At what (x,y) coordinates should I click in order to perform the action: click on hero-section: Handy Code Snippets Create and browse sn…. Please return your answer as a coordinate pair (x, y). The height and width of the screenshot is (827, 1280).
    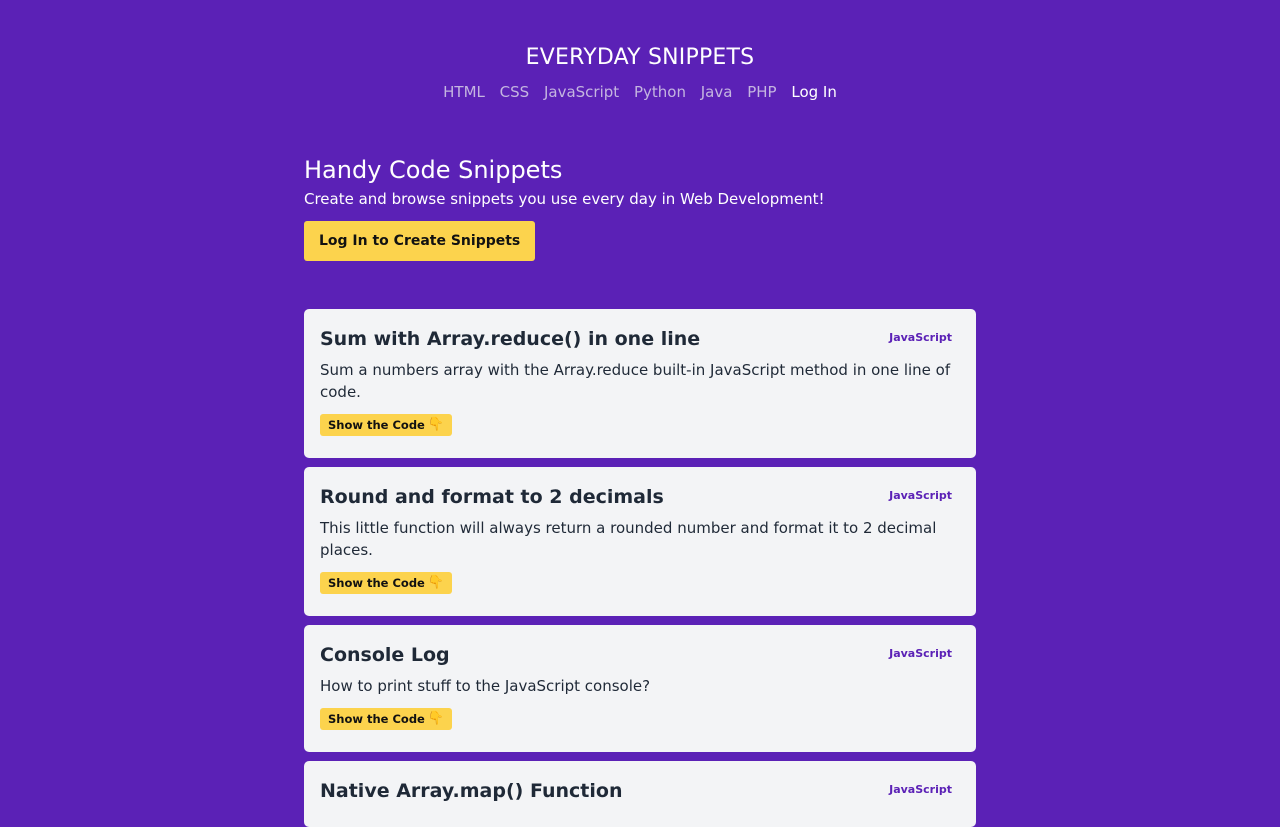
    Looking at the image, I should click on (640, 208).